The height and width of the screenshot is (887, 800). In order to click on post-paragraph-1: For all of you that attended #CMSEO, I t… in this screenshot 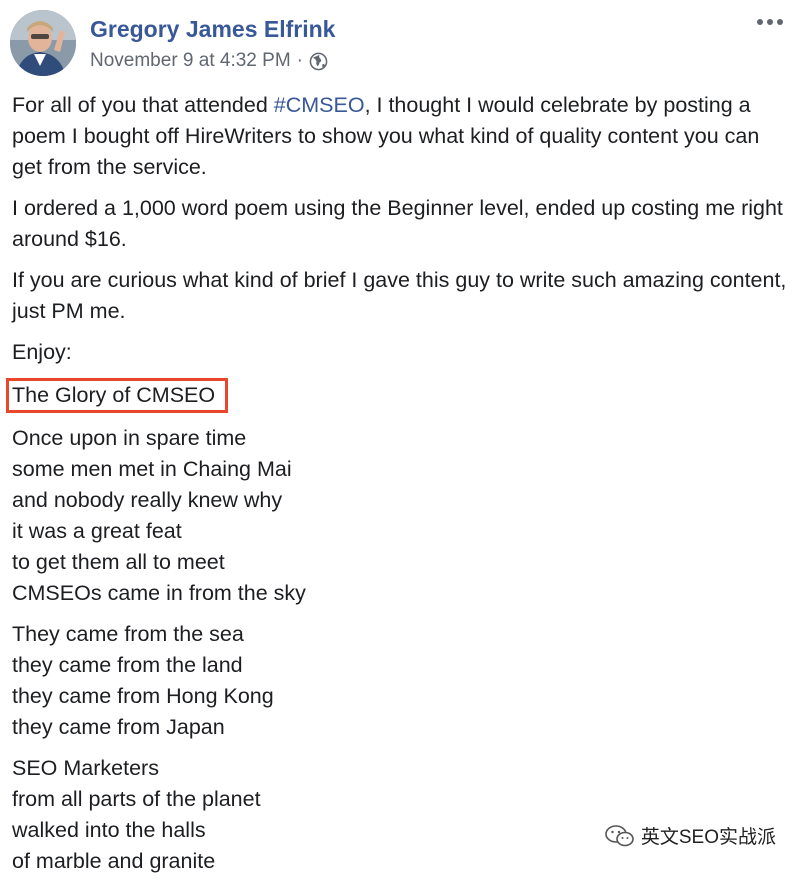, I will do `click(386, 136)`.